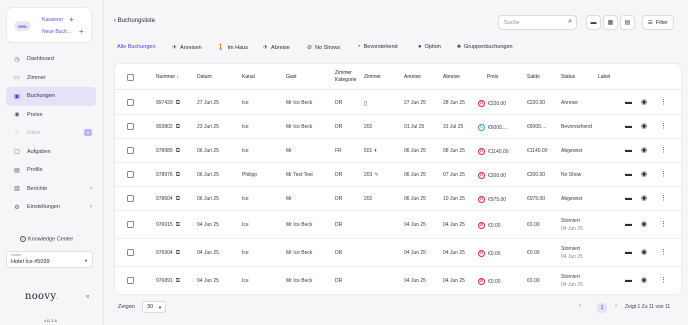  Describe the element at coordinates (245, 151) in the screenshot. I see `channel-cell: Ice` at that location.